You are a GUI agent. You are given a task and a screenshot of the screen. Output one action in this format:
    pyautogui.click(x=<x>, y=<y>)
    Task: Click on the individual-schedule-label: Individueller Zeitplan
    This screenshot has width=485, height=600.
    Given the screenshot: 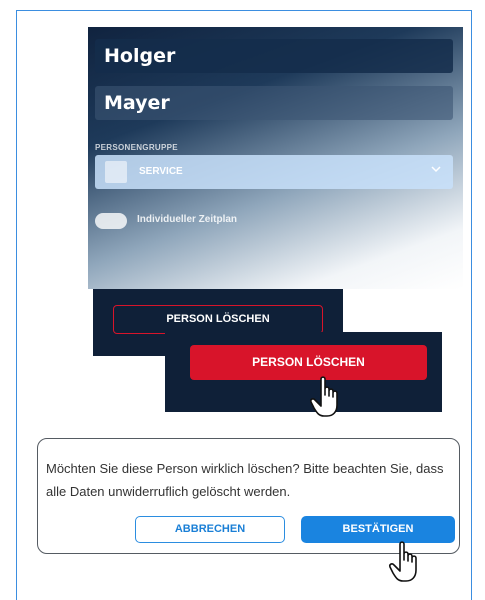 What is the action you would take?
    pyautogui.click(x=187, y=219)
    